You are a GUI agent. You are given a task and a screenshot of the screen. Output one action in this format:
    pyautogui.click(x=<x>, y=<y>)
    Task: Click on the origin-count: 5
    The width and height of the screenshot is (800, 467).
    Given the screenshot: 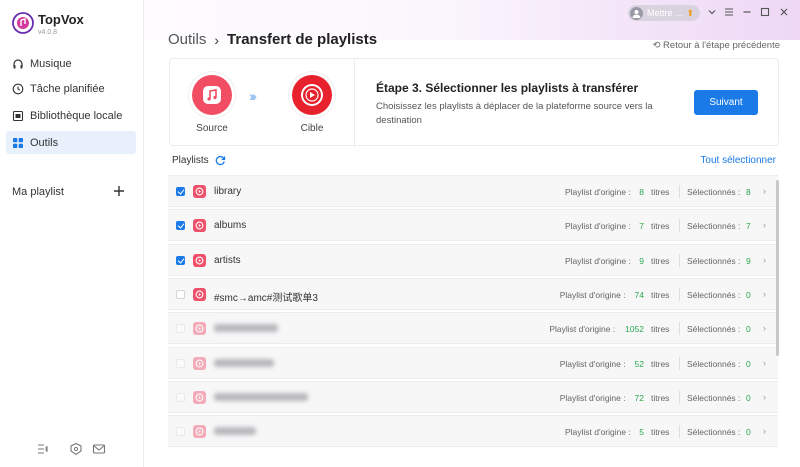 What is the action you would take?
    pyautogui.click(x=641, y=432)
    